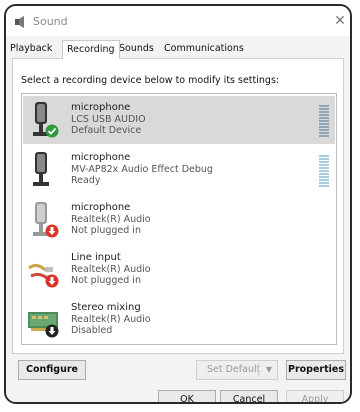 The image size is (360, 412). What do you see at coordinates (19, 22) in the screenshot?
I see `speaker-icon` at bounding box center [19, 22].